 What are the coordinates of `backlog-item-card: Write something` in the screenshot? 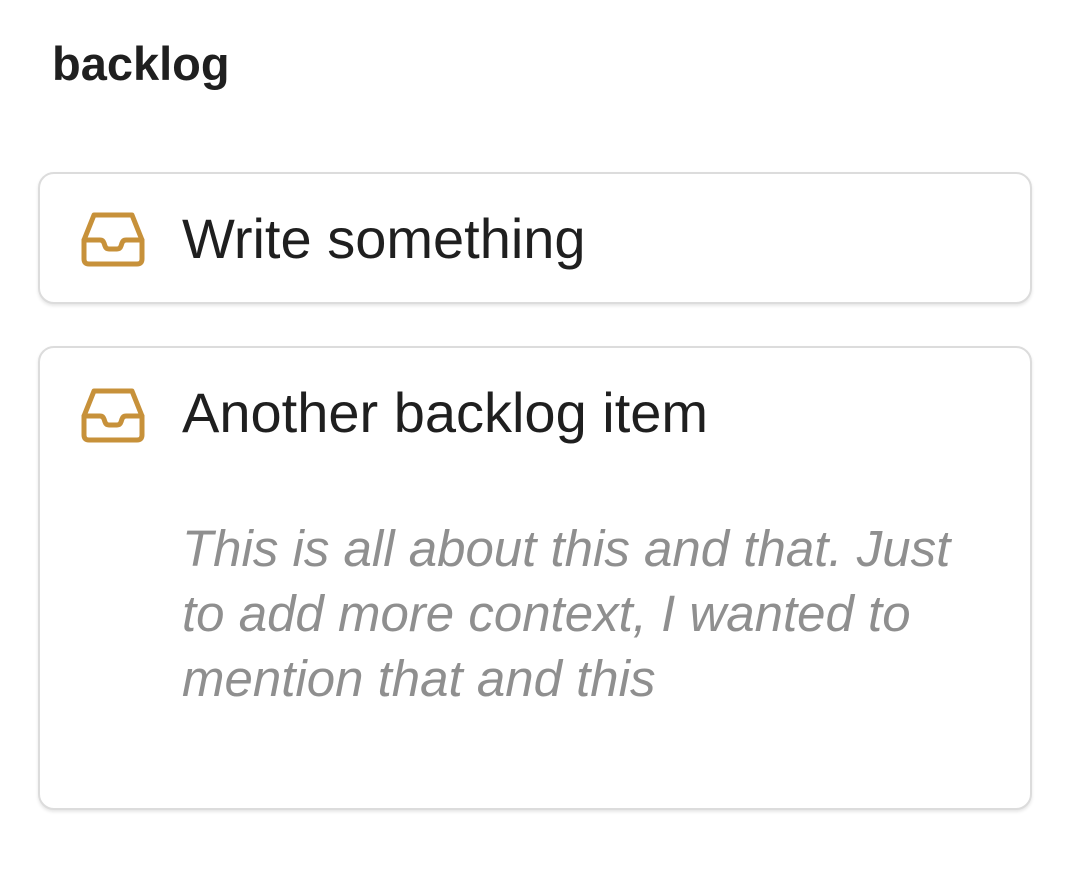 It's located at (535, 238).